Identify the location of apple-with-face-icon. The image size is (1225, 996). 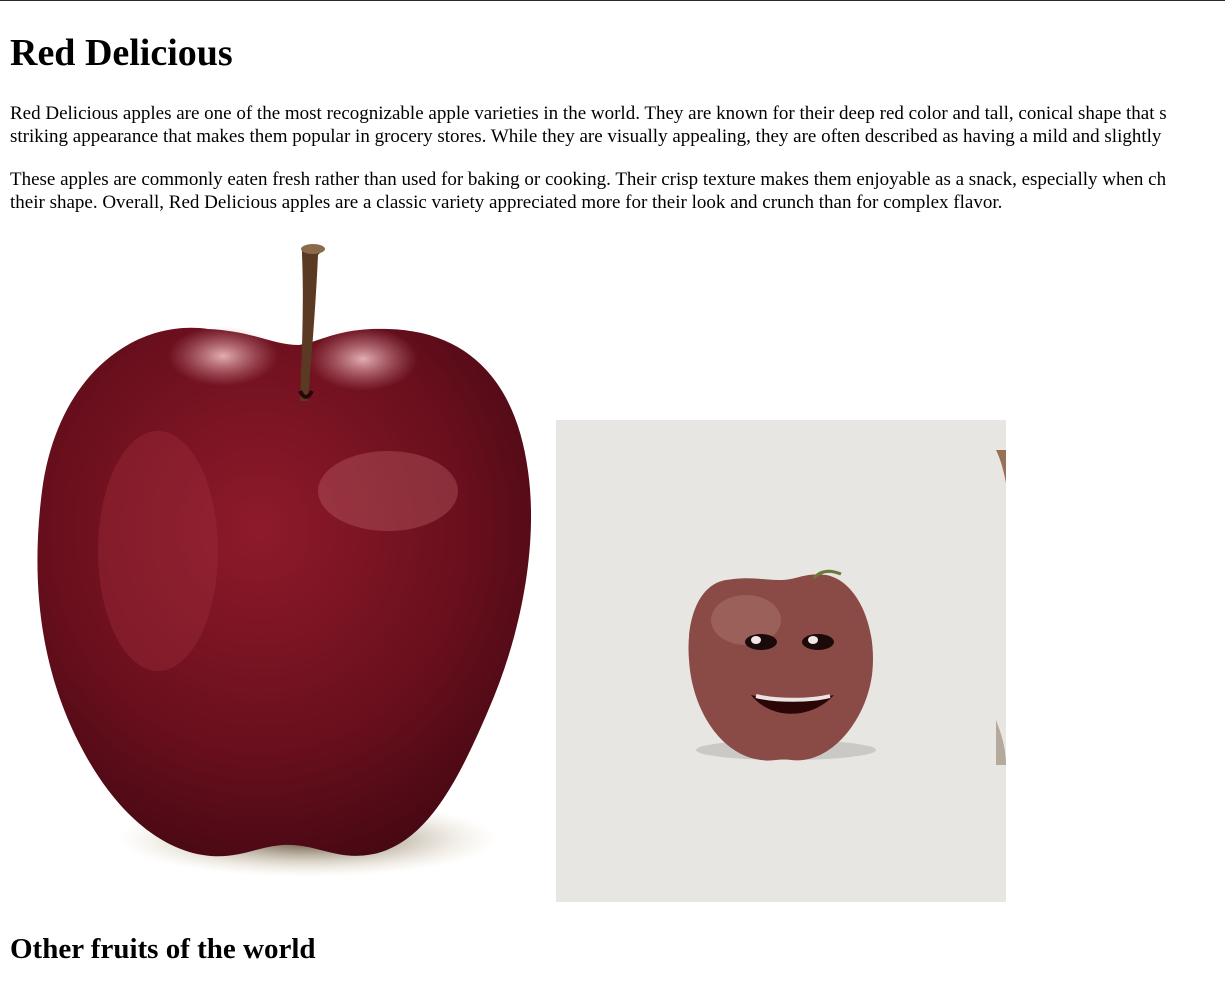
(847, 607).